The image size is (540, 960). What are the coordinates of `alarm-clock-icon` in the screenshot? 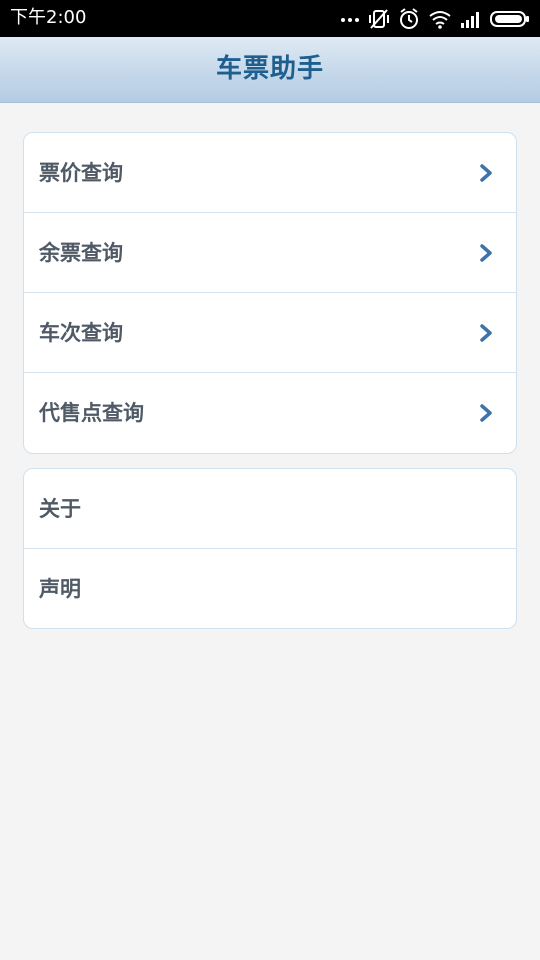 It's located at (409, 19).